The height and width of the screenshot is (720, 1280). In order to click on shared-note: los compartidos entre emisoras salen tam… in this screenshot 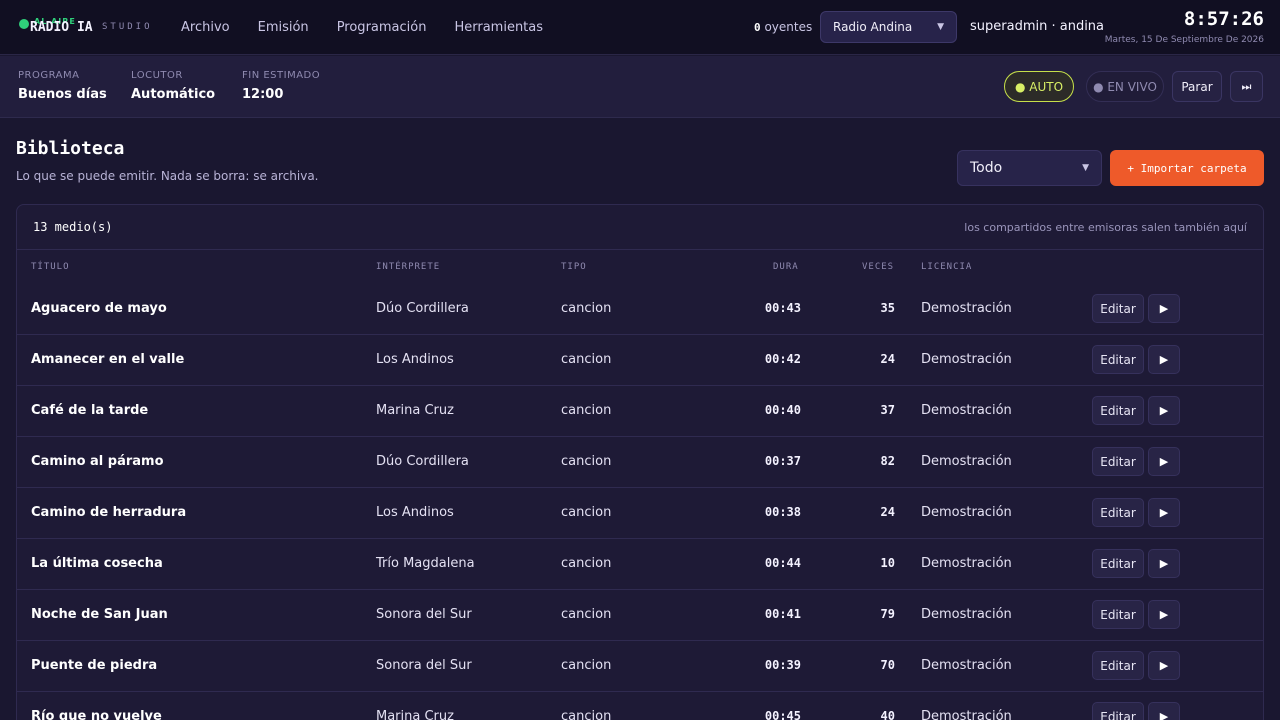, I will do `click(1105, 227)`.